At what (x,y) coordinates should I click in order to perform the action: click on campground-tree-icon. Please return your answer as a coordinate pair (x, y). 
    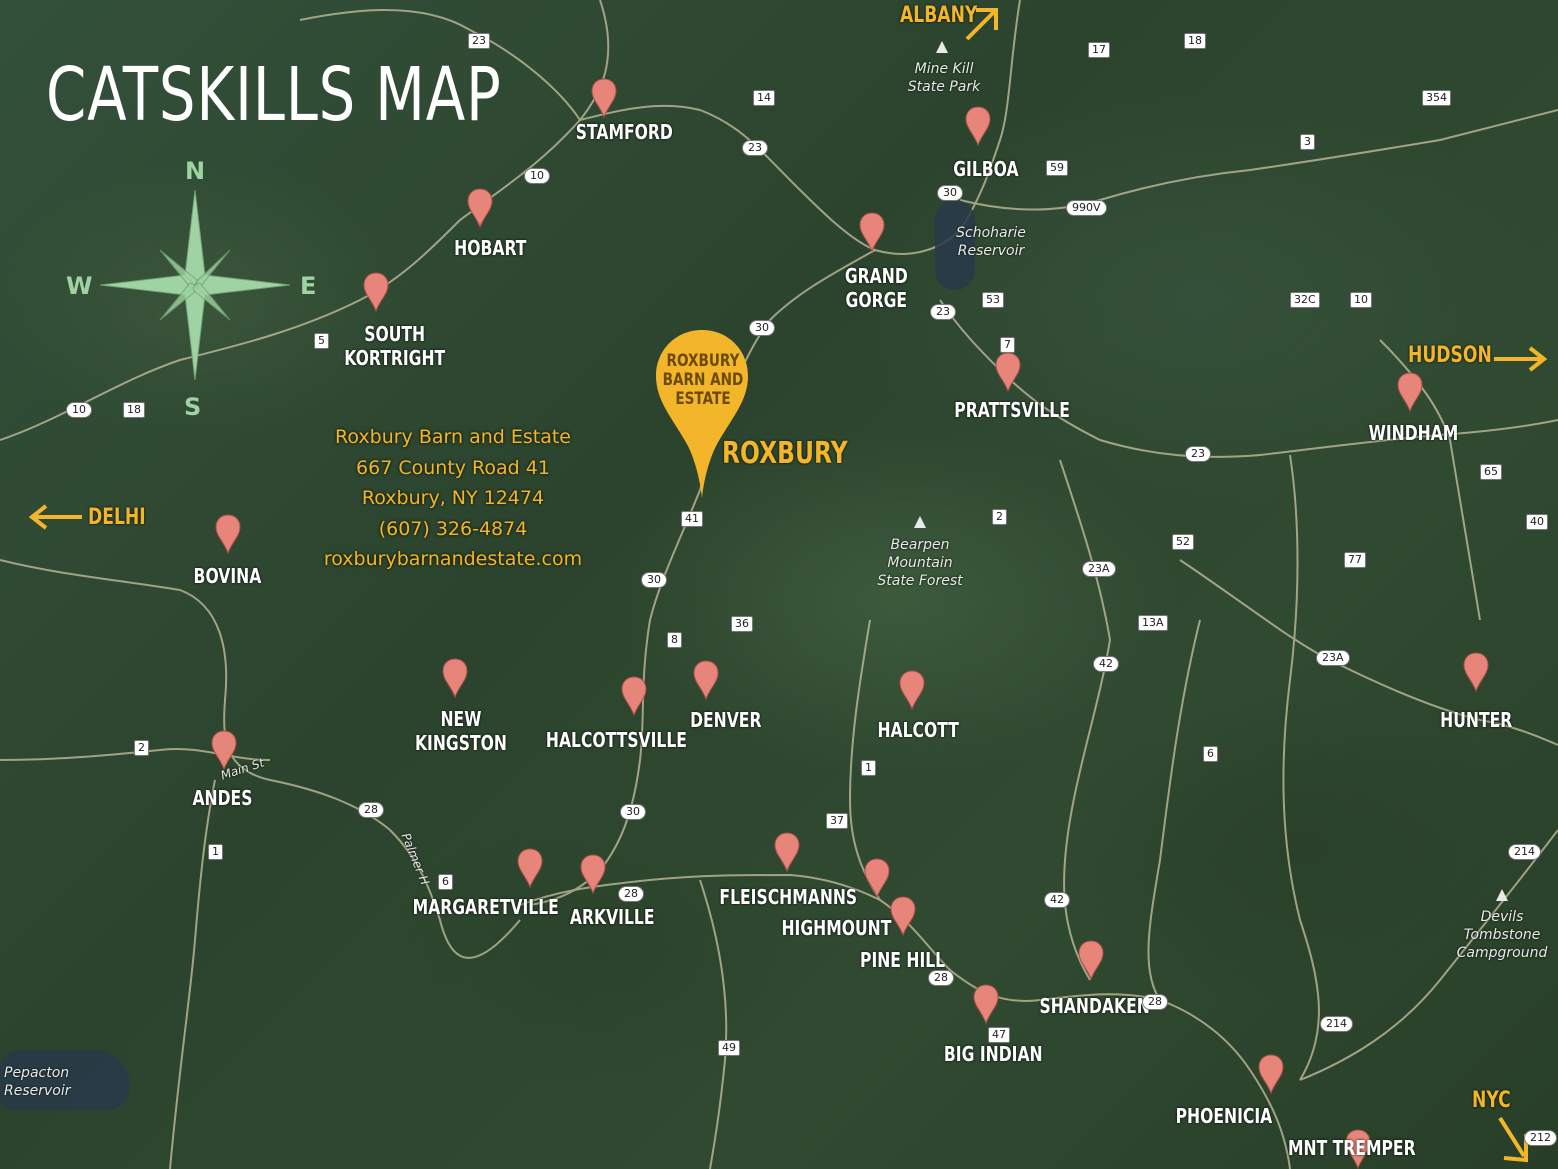
    Looking at the image, I should click on (1502, 895).